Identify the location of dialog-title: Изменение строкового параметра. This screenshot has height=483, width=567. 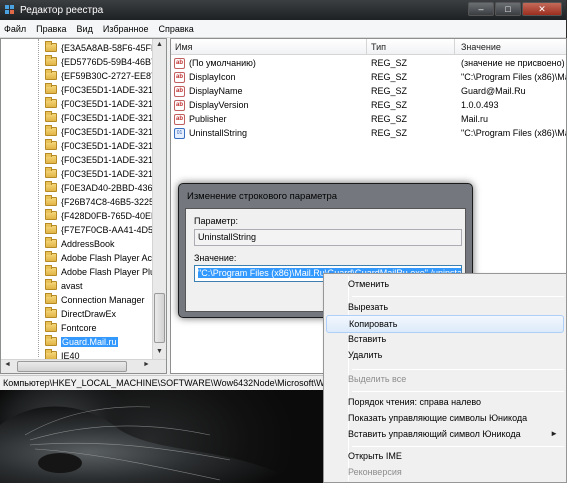
(262, 196).